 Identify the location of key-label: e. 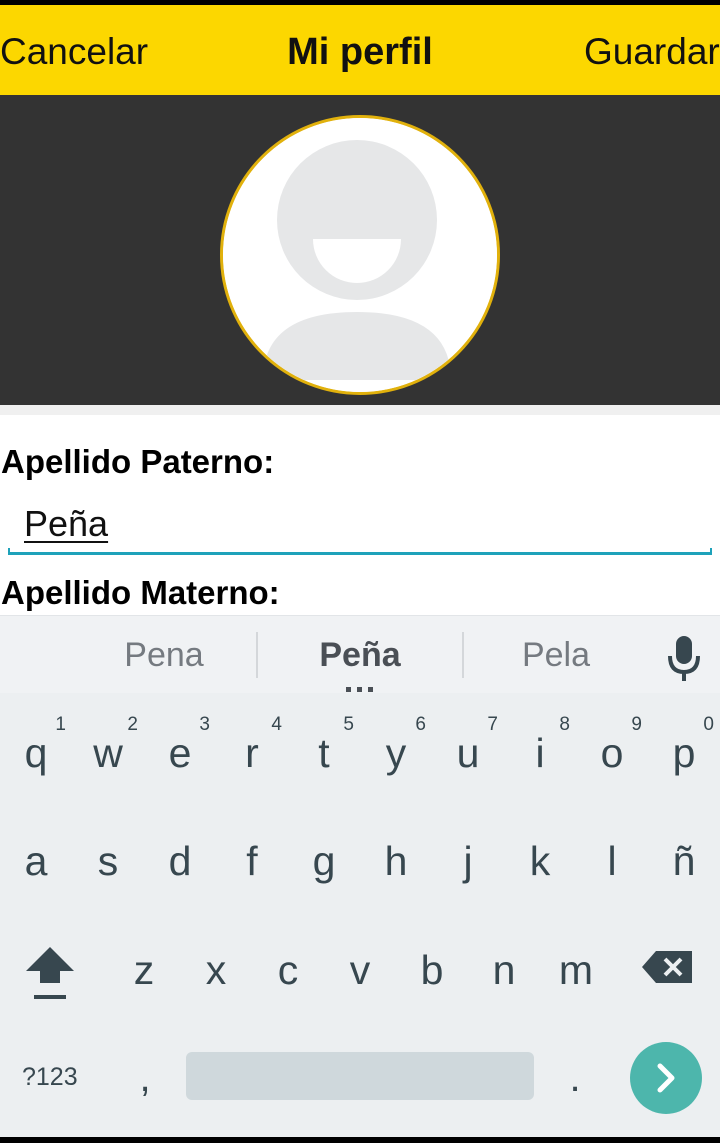
(180, 753).